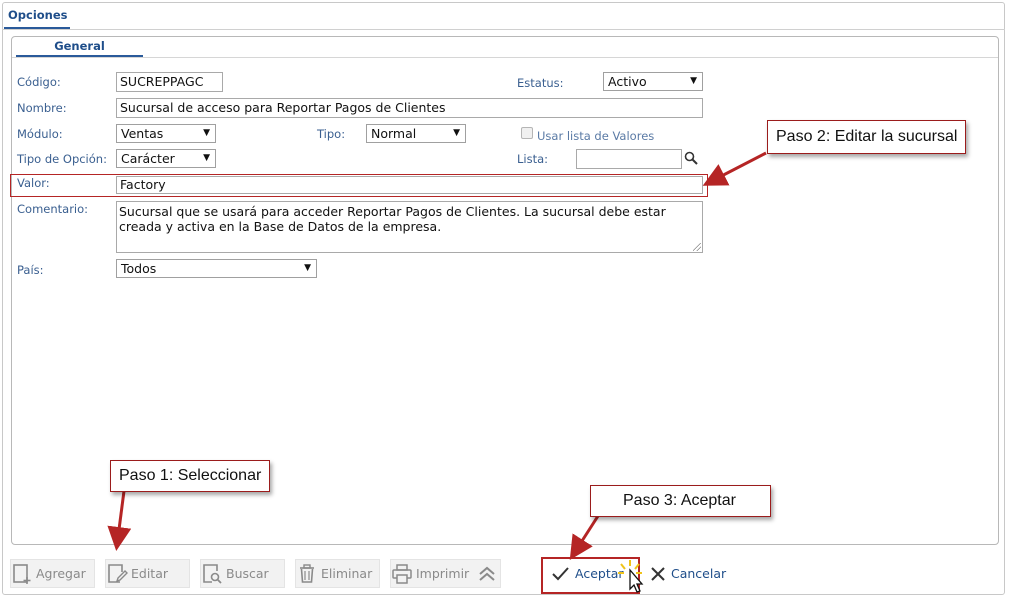 This screenshot has width=1010, height=599. Describe the element at coordinates (734, 168) in the screenshot. I see `arrow-paso2` at that location.